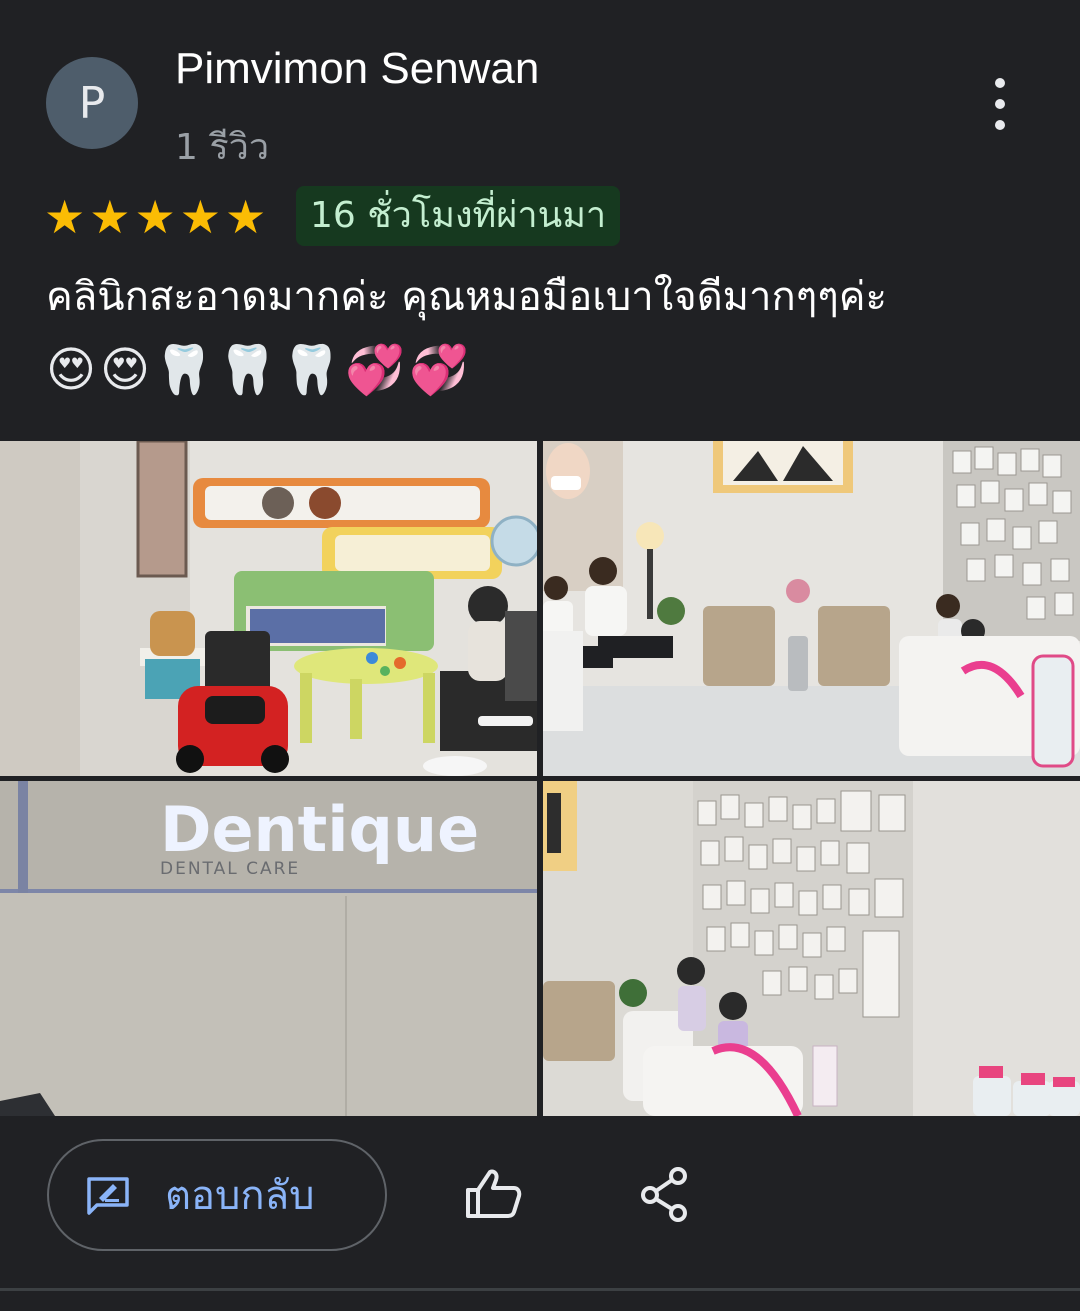 The image size is (1080, 1311). I want to click on reply-button: ตอบกลับ, so click(217, 1195).